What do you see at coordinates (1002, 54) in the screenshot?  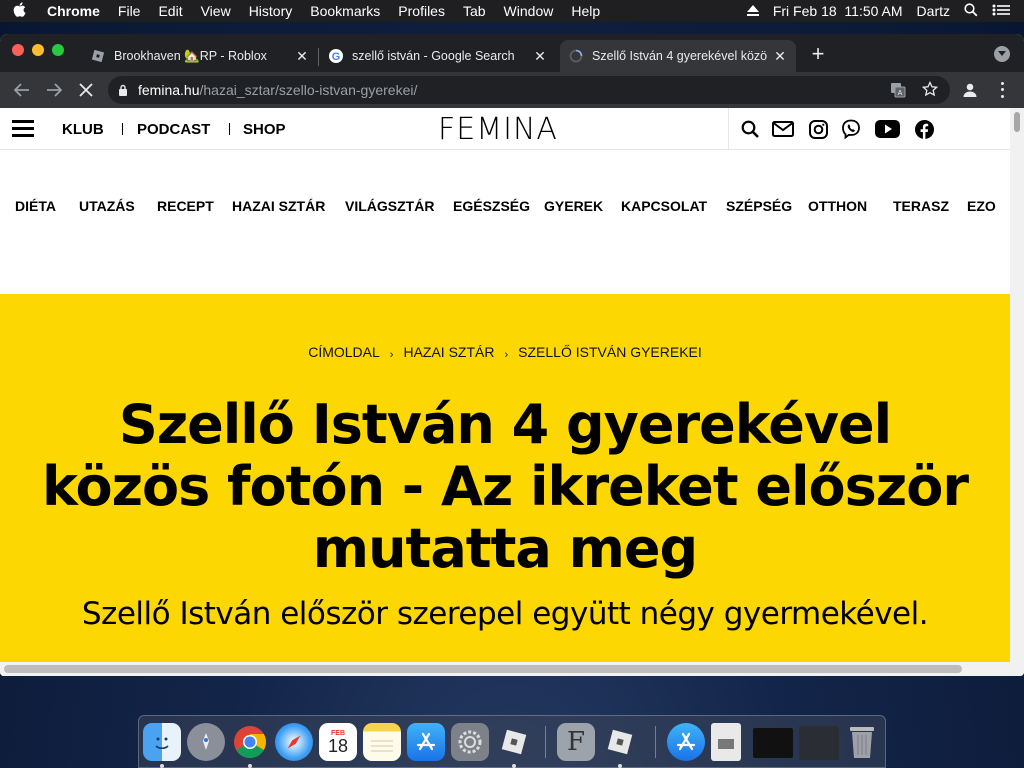 I see `tab-search-button` at bounding box center [1002, 54].